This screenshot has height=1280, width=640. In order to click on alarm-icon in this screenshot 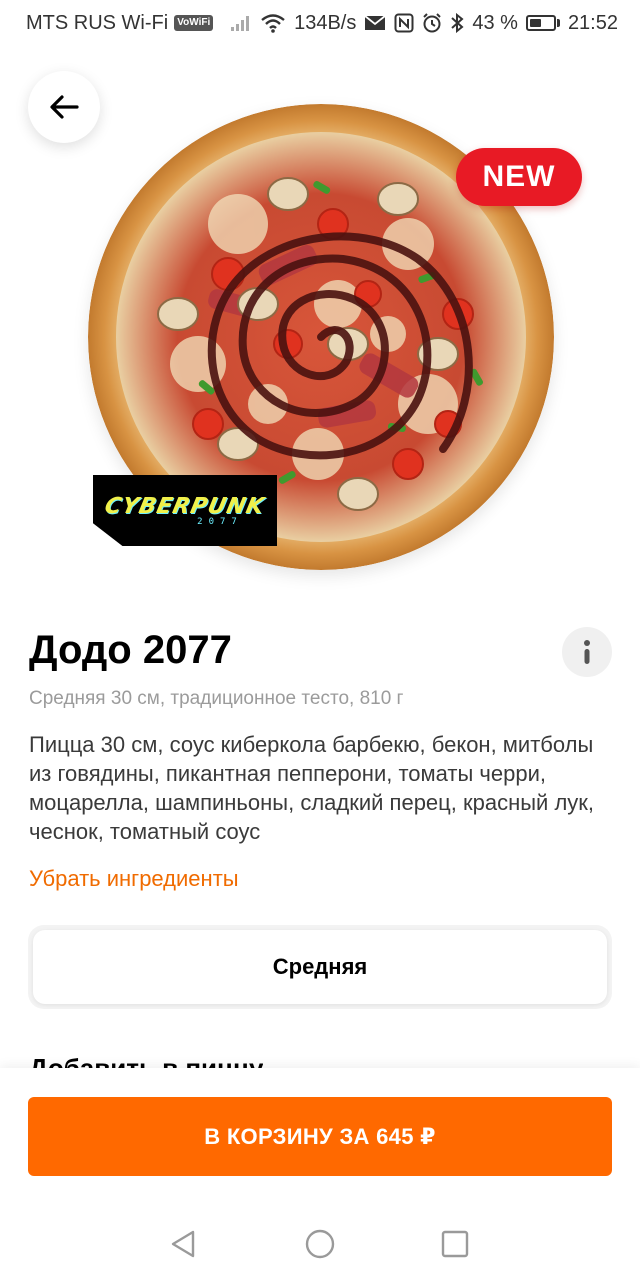, I will do `click(432, 23)`.